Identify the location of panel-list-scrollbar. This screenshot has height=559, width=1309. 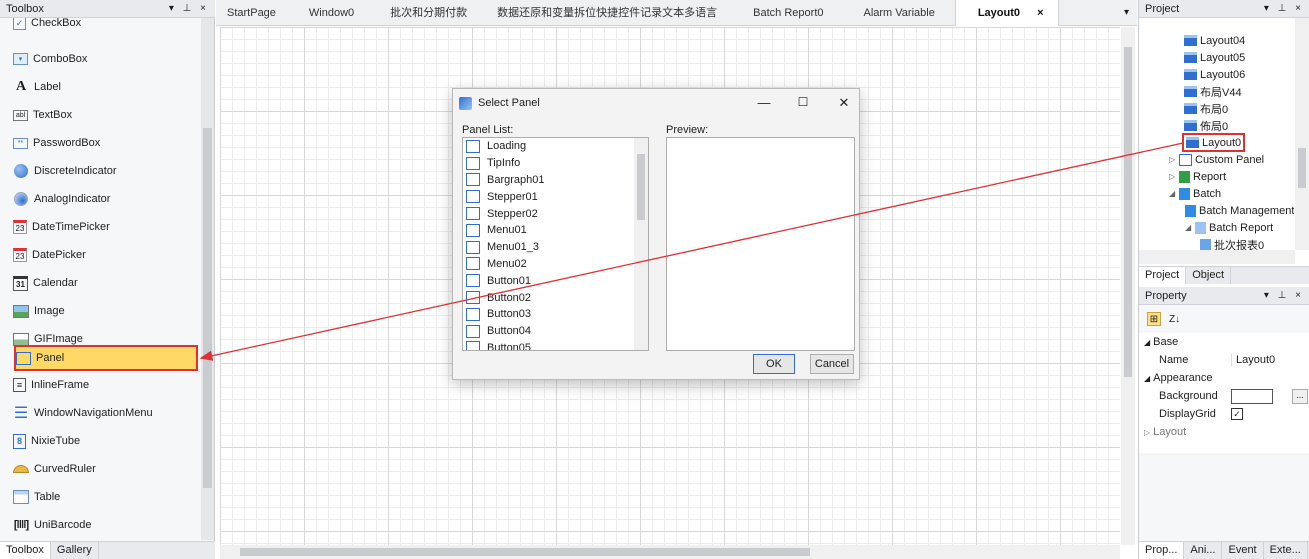
(641, 244).